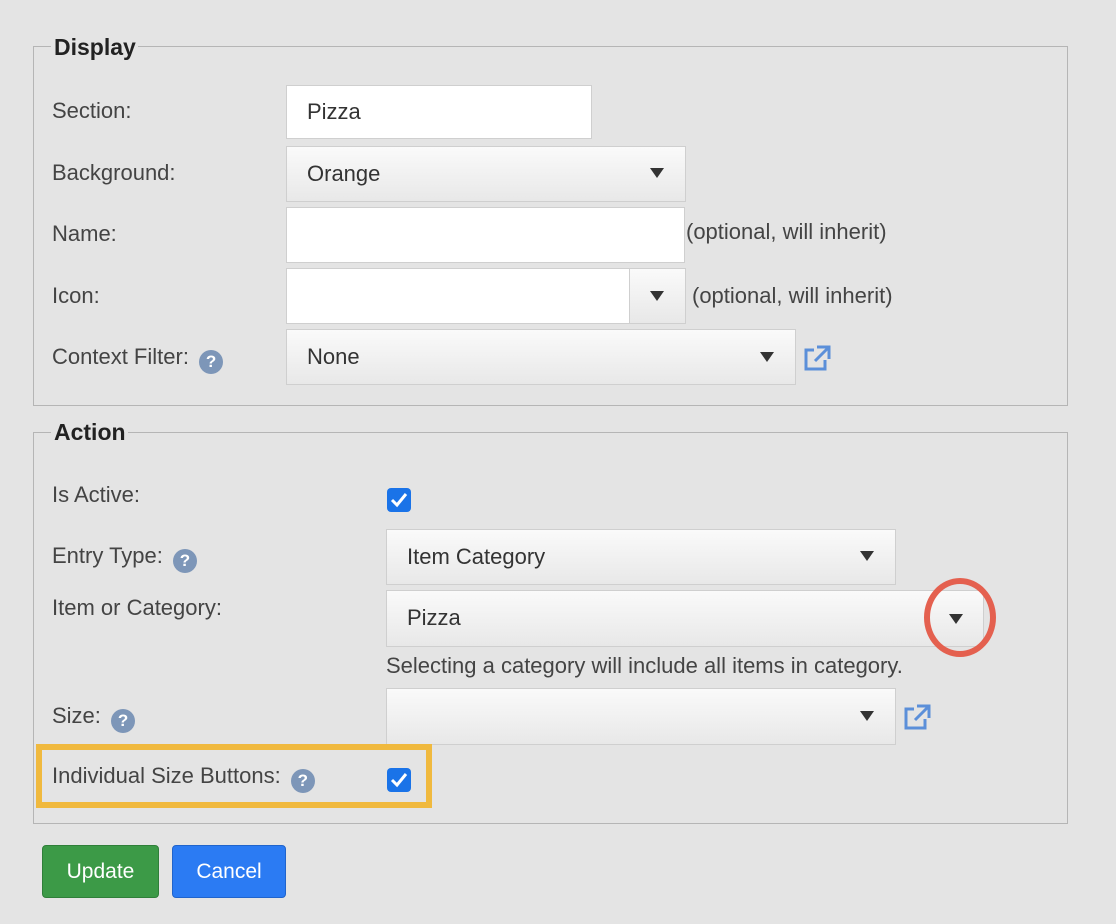  What do you see at coordinates (96, 494) in the screenshot?
I see `is-active-label: Is Active:` at bounding box center [96, 494].